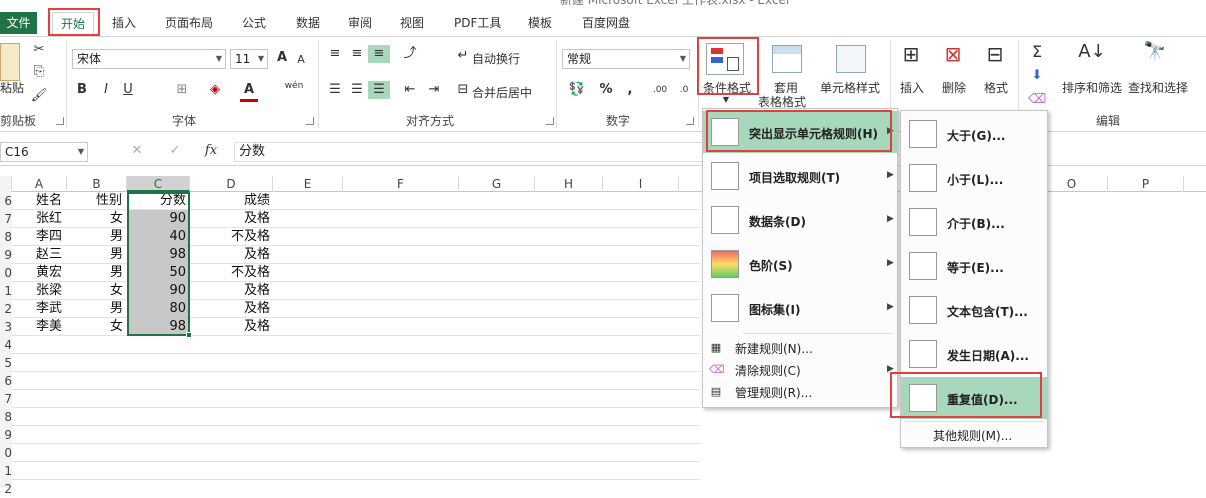  I want to click on find-select-button: 查找和选择, so click(1158, 87).